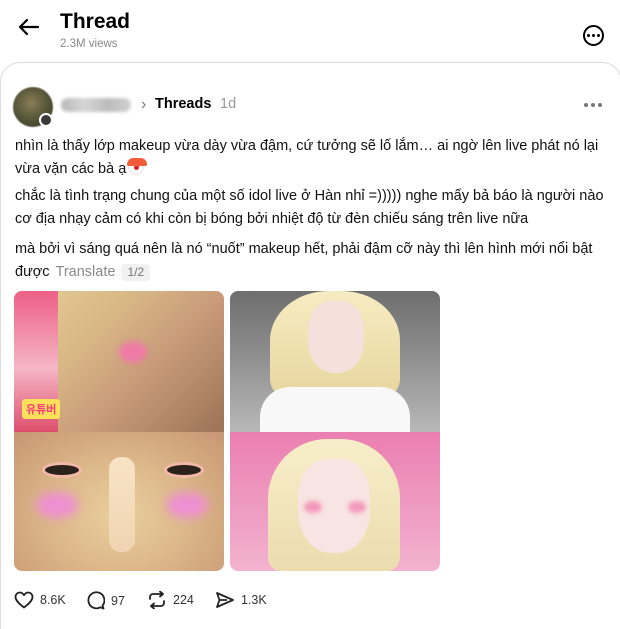  Describe the element at coordinates (118, 600) in the screenshot. I see `comment-count: 97` at that location.